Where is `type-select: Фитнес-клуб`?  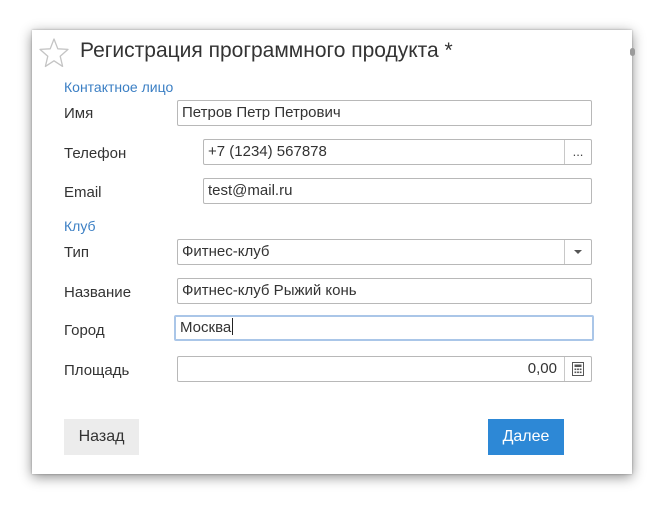
type-select: Фитнес-клуб is located at coordinates (384, 252).